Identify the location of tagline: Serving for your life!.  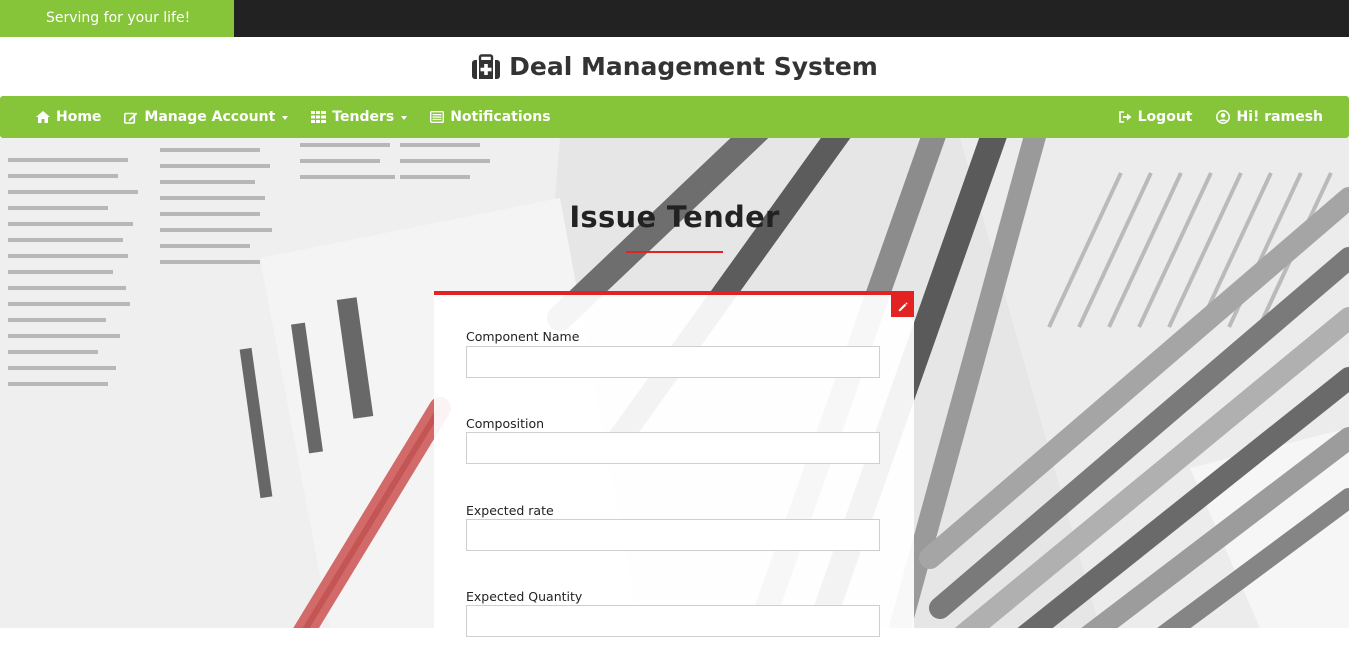
(117, 18).